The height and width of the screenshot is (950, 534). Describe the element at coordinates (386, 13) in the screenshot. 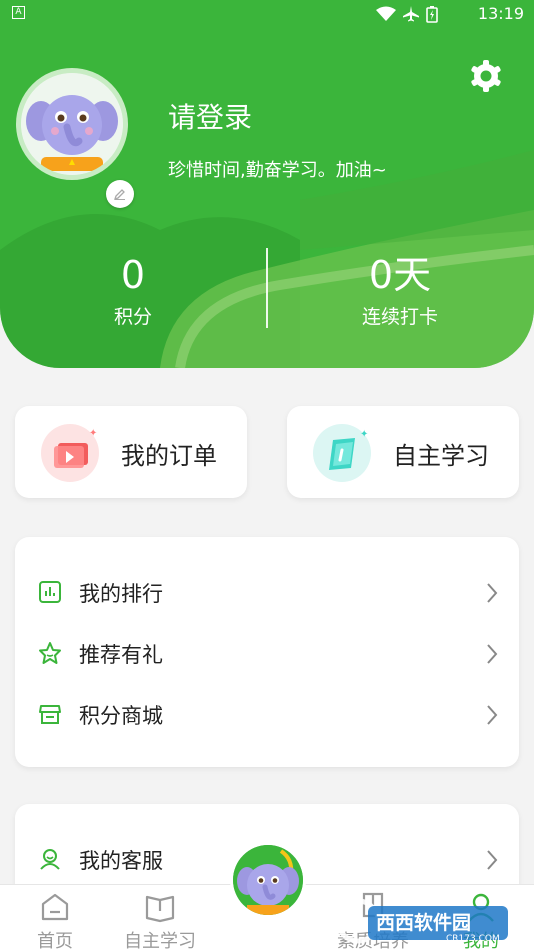

I see `wifi-icon` at that location.